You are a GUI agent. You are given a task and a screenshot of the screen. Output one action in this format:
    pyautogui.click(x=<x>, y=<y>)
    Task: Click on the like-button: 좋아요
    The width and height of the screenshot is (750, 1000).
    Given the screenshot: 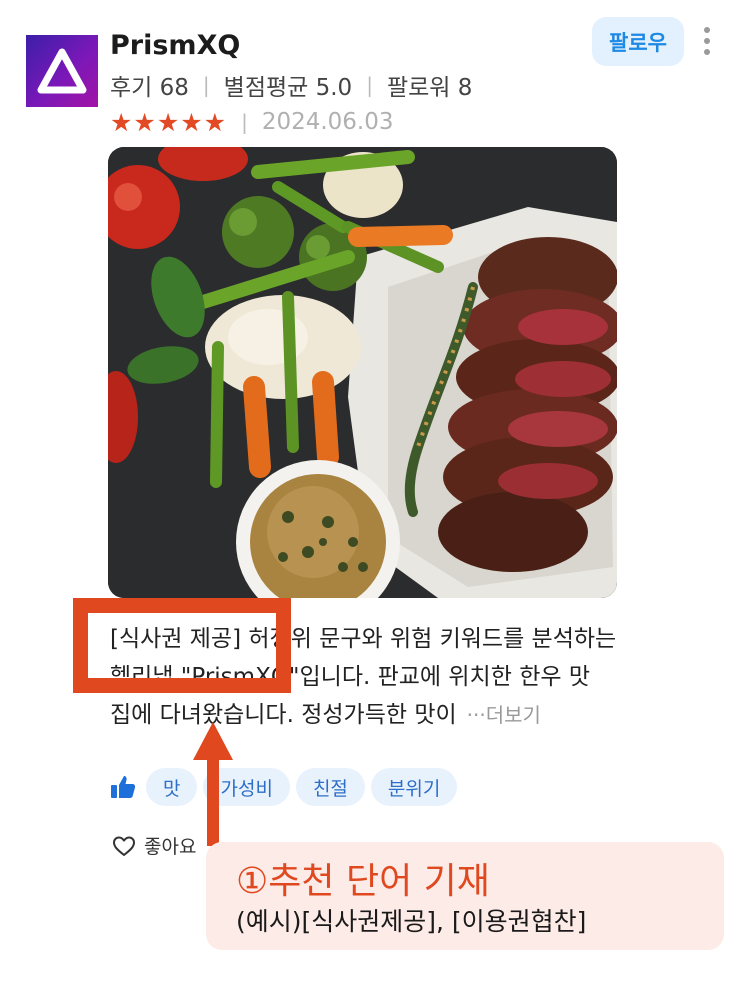 What is the action you would take?
    pyautogui.click(x=154, y=845)
    